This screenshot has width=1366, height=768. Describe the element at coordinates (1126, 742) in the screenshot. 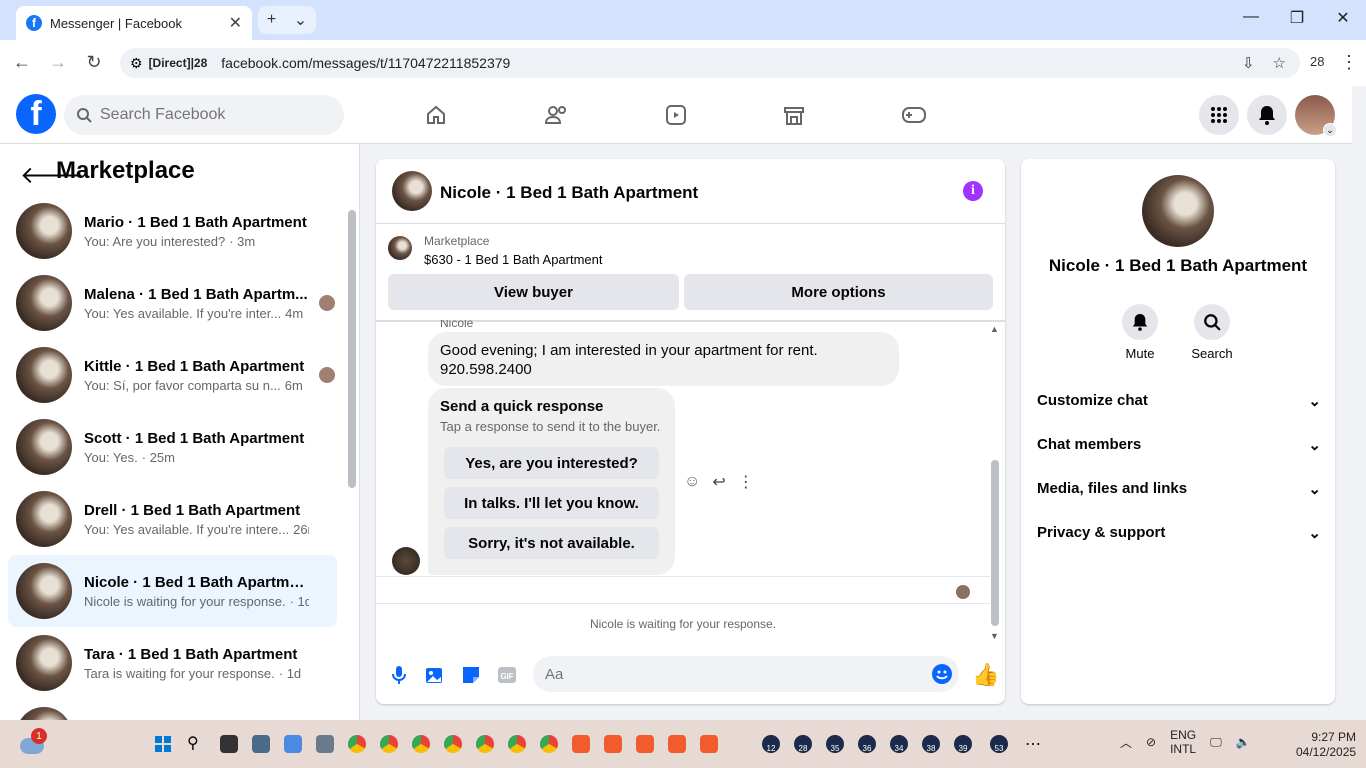

I see `chevron-up-icon: ︿` at that location.